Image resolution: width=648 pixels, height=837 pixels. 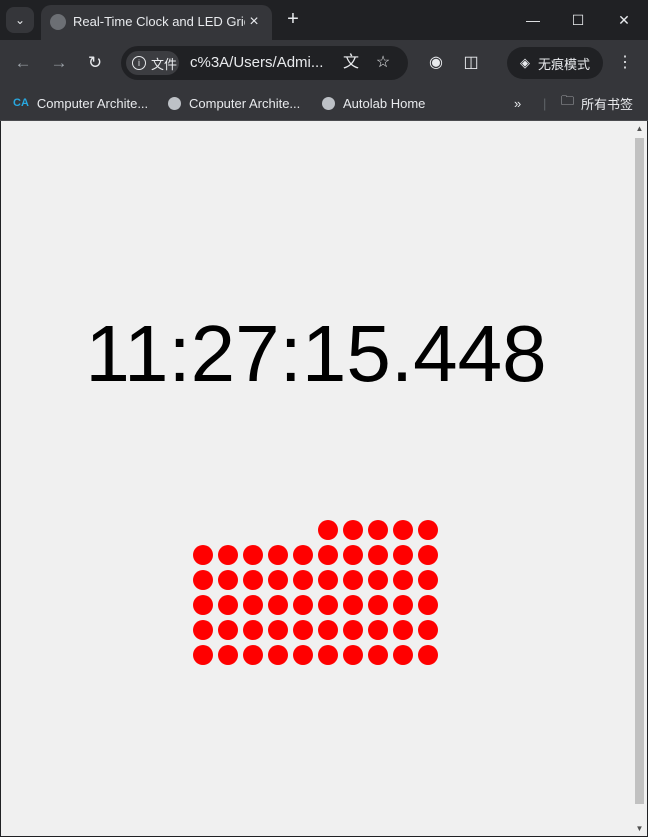 I want to click on close-tab-button: ×, so click(x=254, y=22).